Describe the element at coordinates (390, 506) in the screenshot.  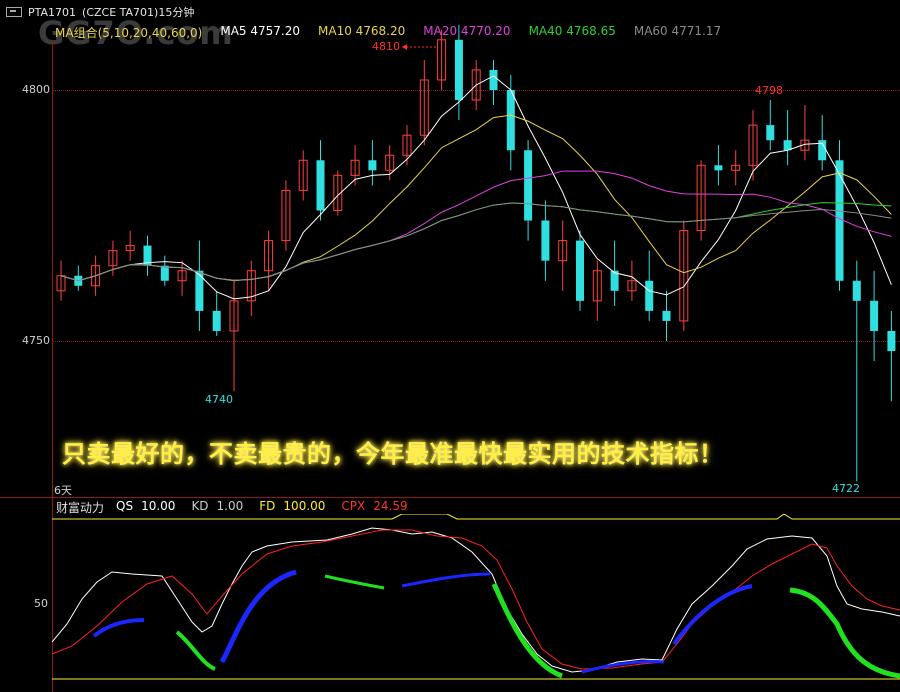
I see `cpx-value: 24.59` at that location.